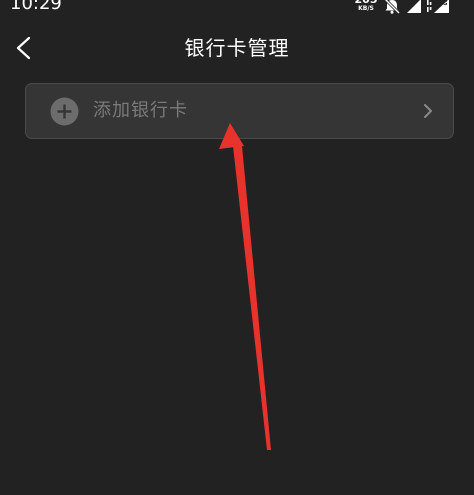 The height and width of the screenshot is (495, 474). I want to click on page-title: 银行卡管理, so click(237, 48).